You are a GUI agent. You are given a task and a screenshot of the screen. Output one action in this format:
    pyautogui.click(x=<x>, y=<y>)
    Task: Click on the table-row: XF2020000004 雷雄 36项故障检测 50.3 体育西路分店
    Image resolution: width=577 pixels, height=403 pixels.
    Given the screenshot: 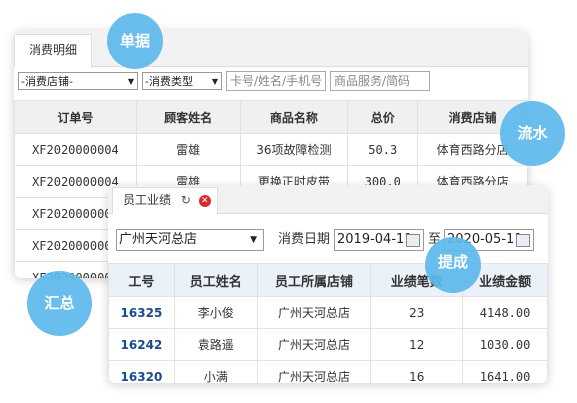 What is the action you would take?
    pyautogui.click(x=271, y=149)
    